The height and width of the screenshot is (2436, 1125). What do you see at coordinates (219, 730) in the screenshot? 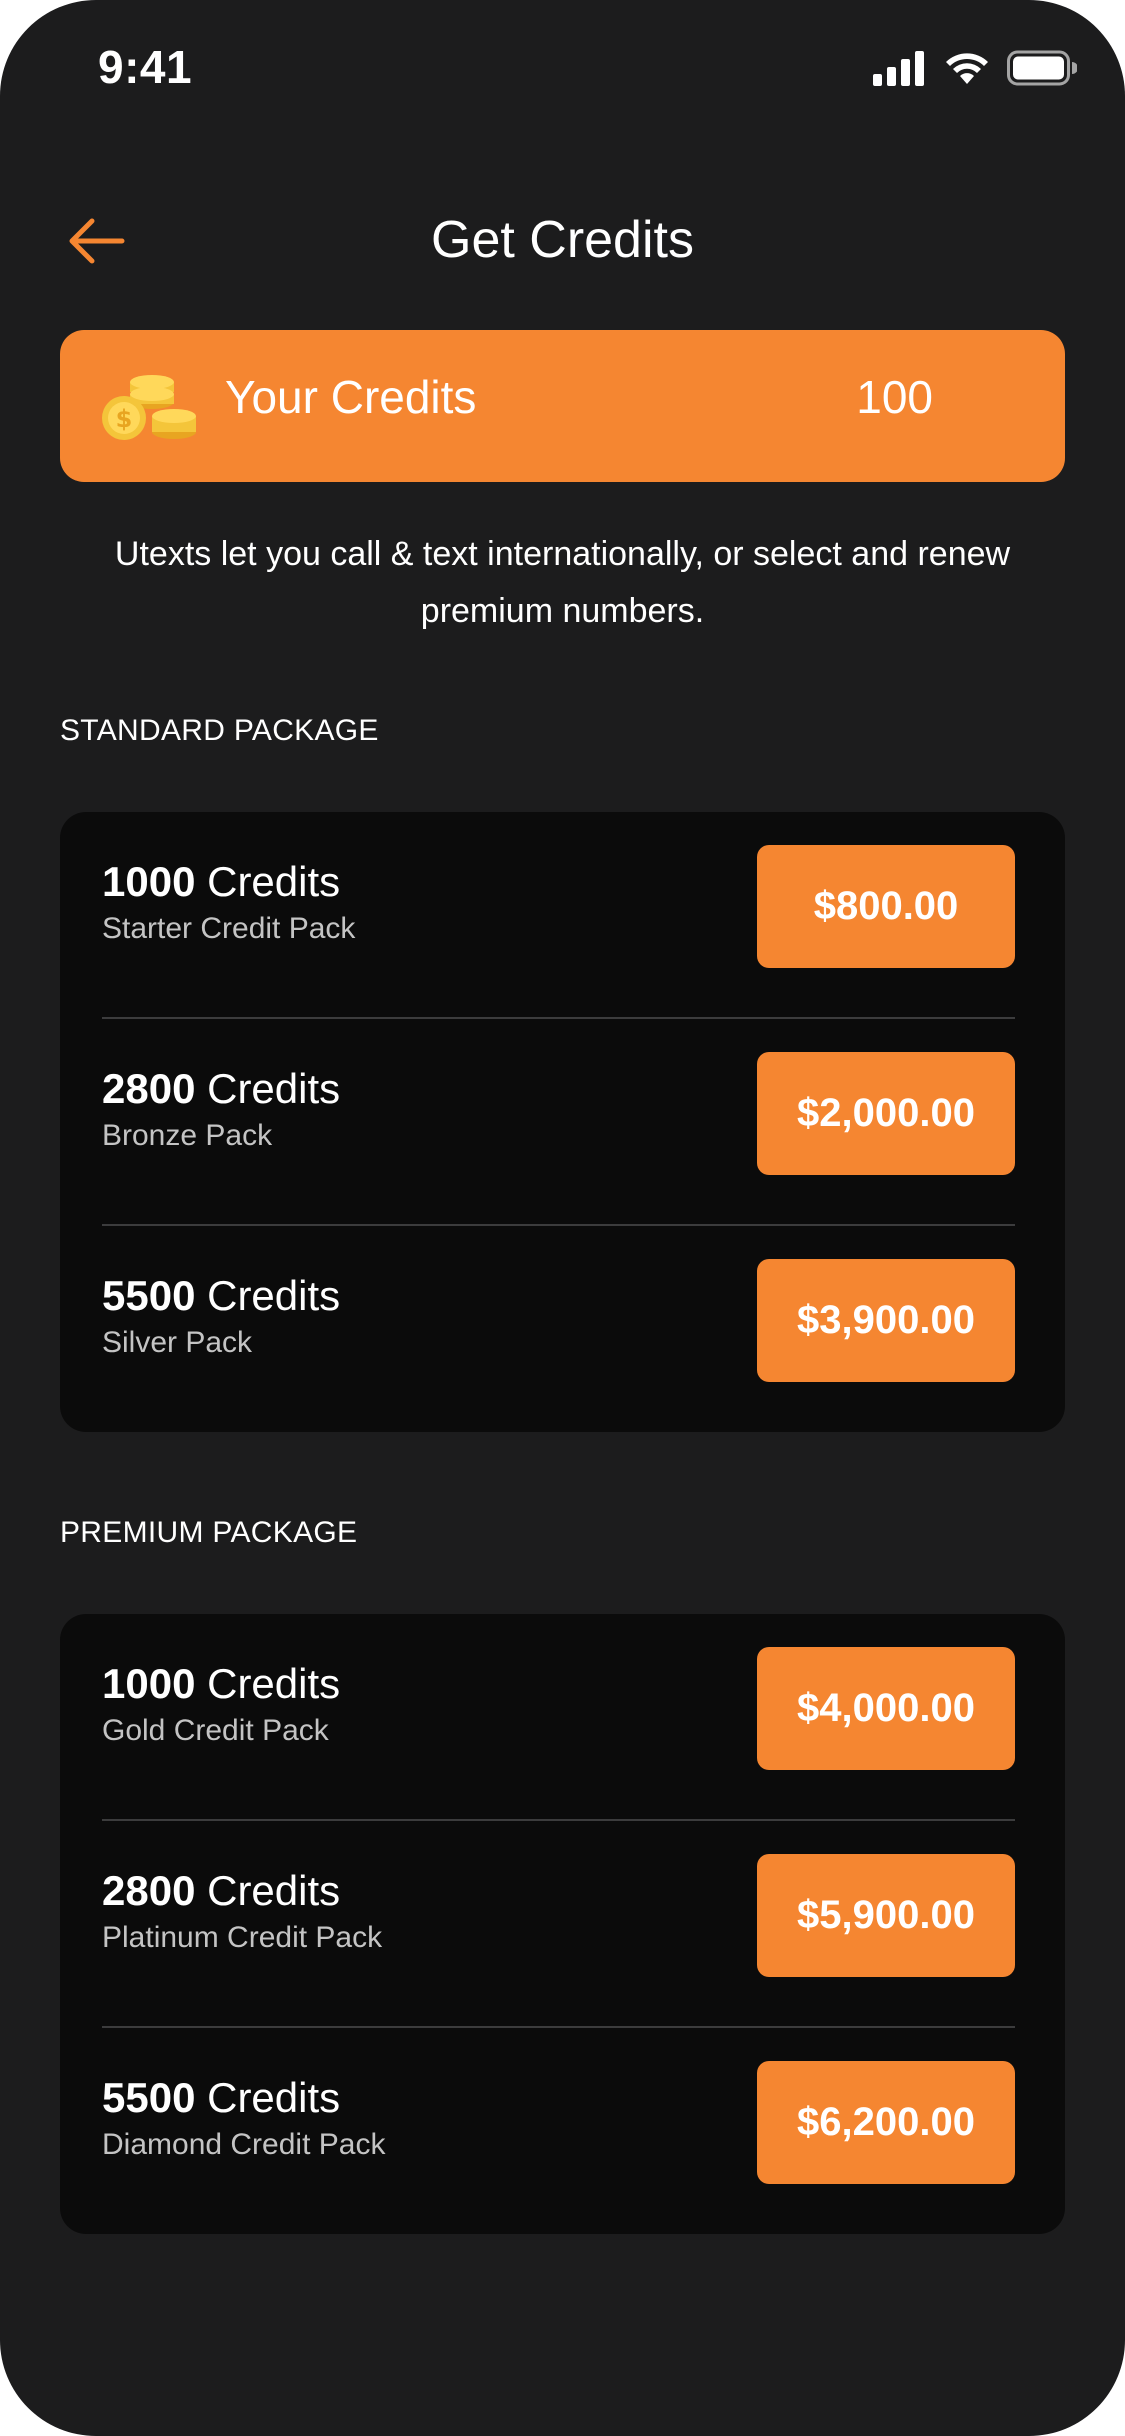
I see `standard-package-heading: STANDARD PACKAGE` at bounding box center [219, 730].